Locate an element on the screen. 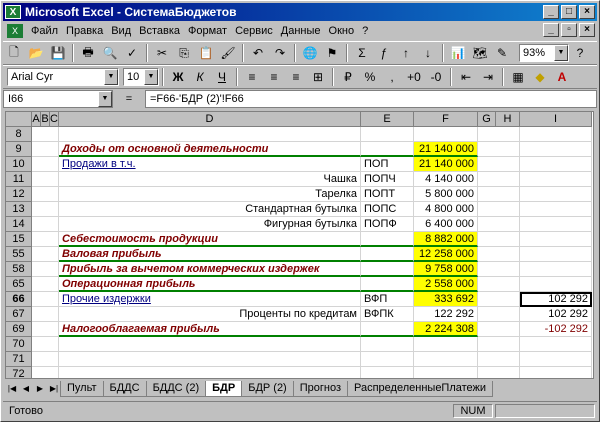 The width and height of the screenshot is (600, 422). cell-f: 9 758 000 is located at coordinates (446, 269).